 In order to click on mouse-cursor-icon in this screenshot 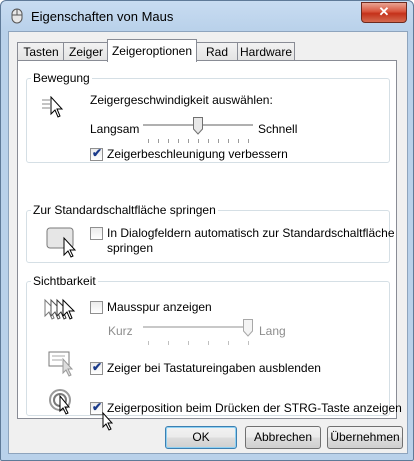, I will do `click(108, 421)`.